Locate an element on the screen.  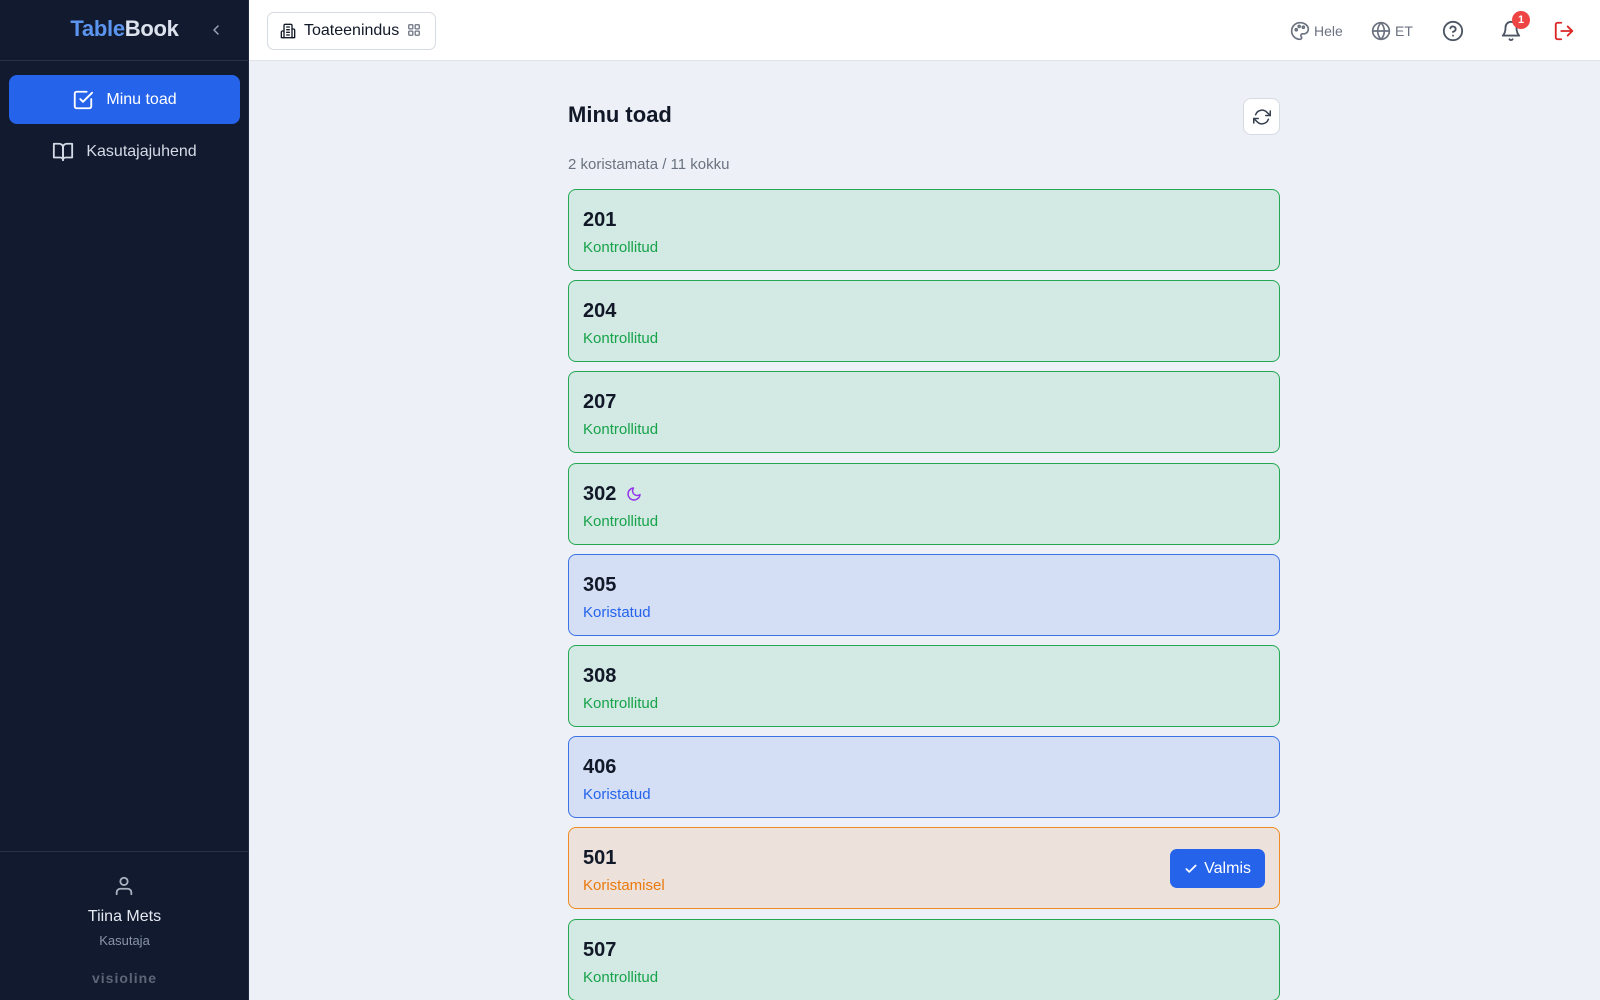
refresh-icon is located at coordinates (1261, 116).